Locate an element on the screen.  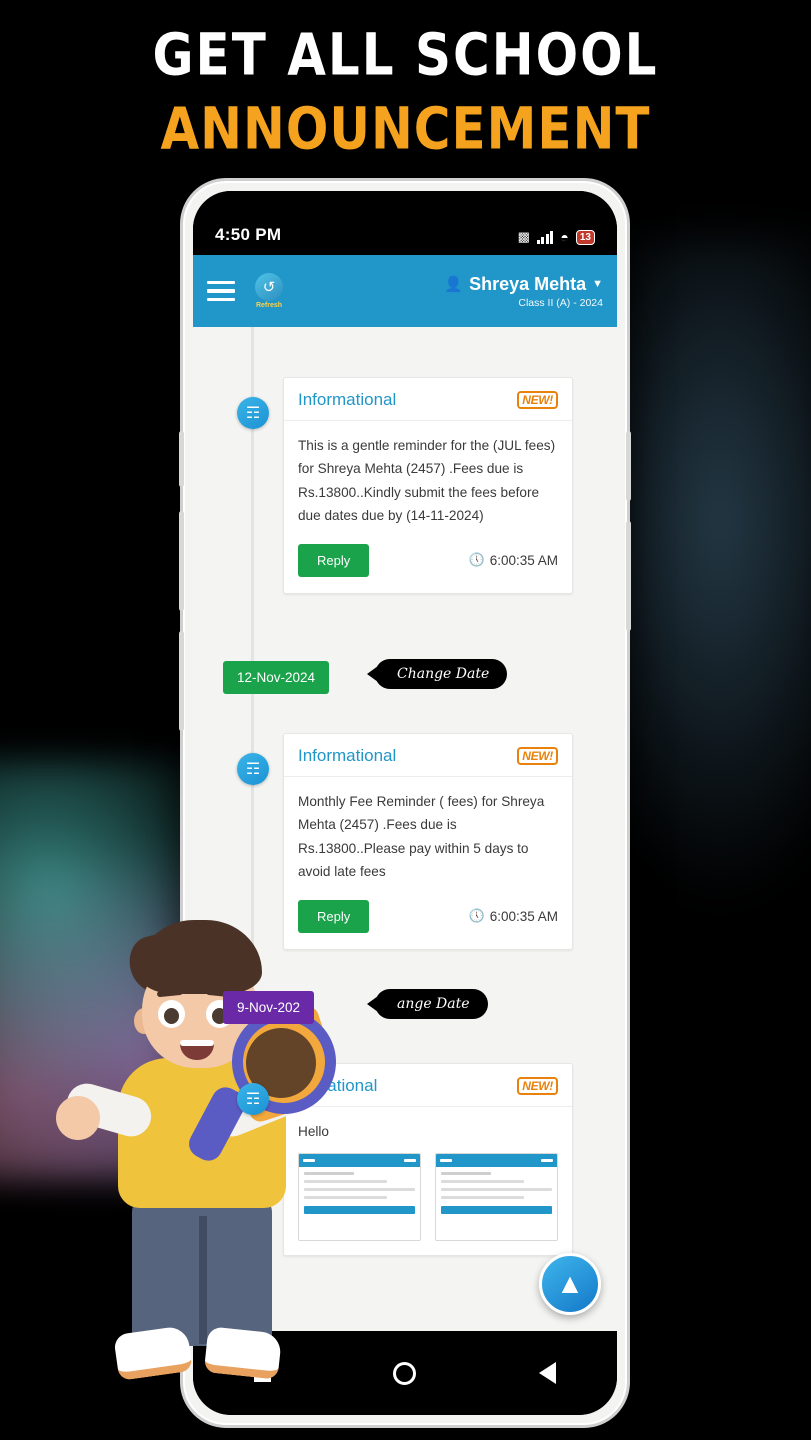
status-bar: 4:50 PM ▩ ◓ 13 is located at coordinates (405, 223).